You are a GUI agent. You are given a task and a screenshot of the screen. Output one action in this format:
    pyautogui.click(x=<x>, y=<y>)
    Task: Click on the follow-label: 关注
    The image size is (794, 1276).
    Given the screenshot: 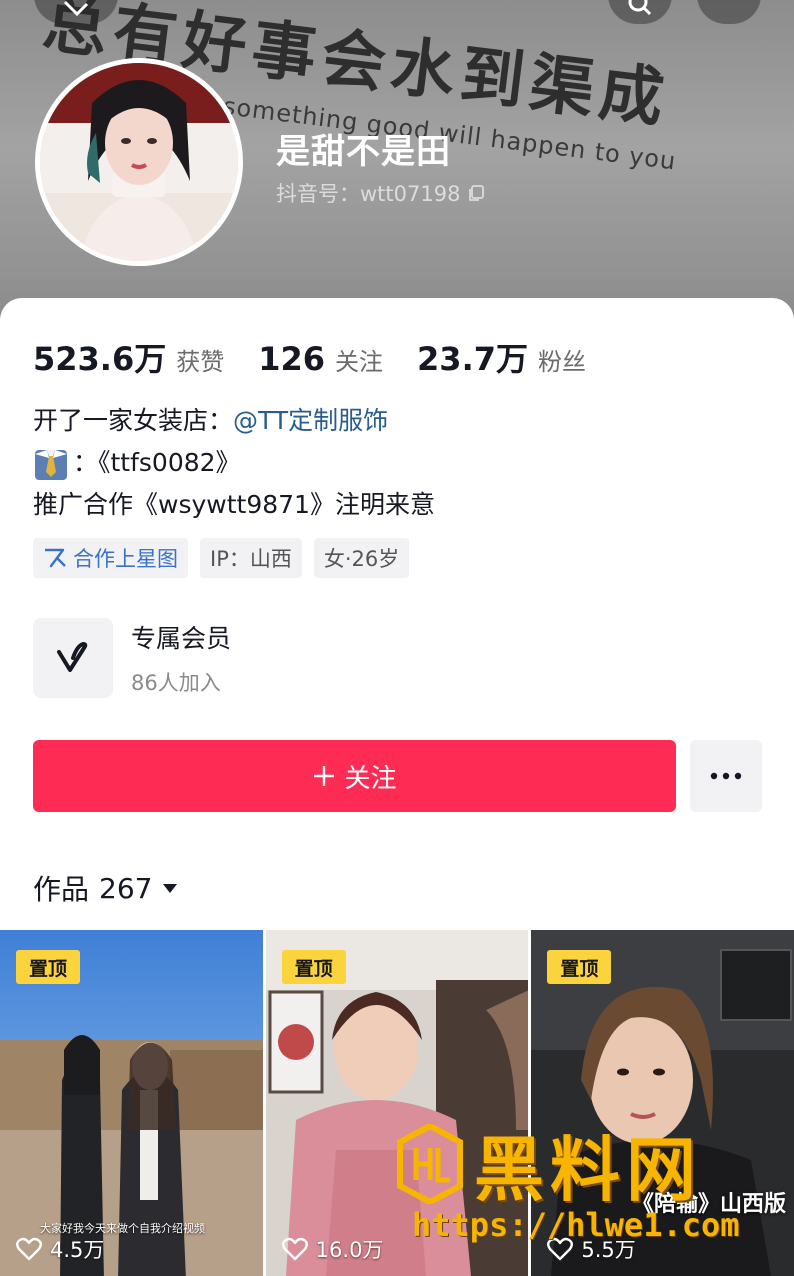 What is the action you would take?
    pyautogui.click(x=370, y=778)
    